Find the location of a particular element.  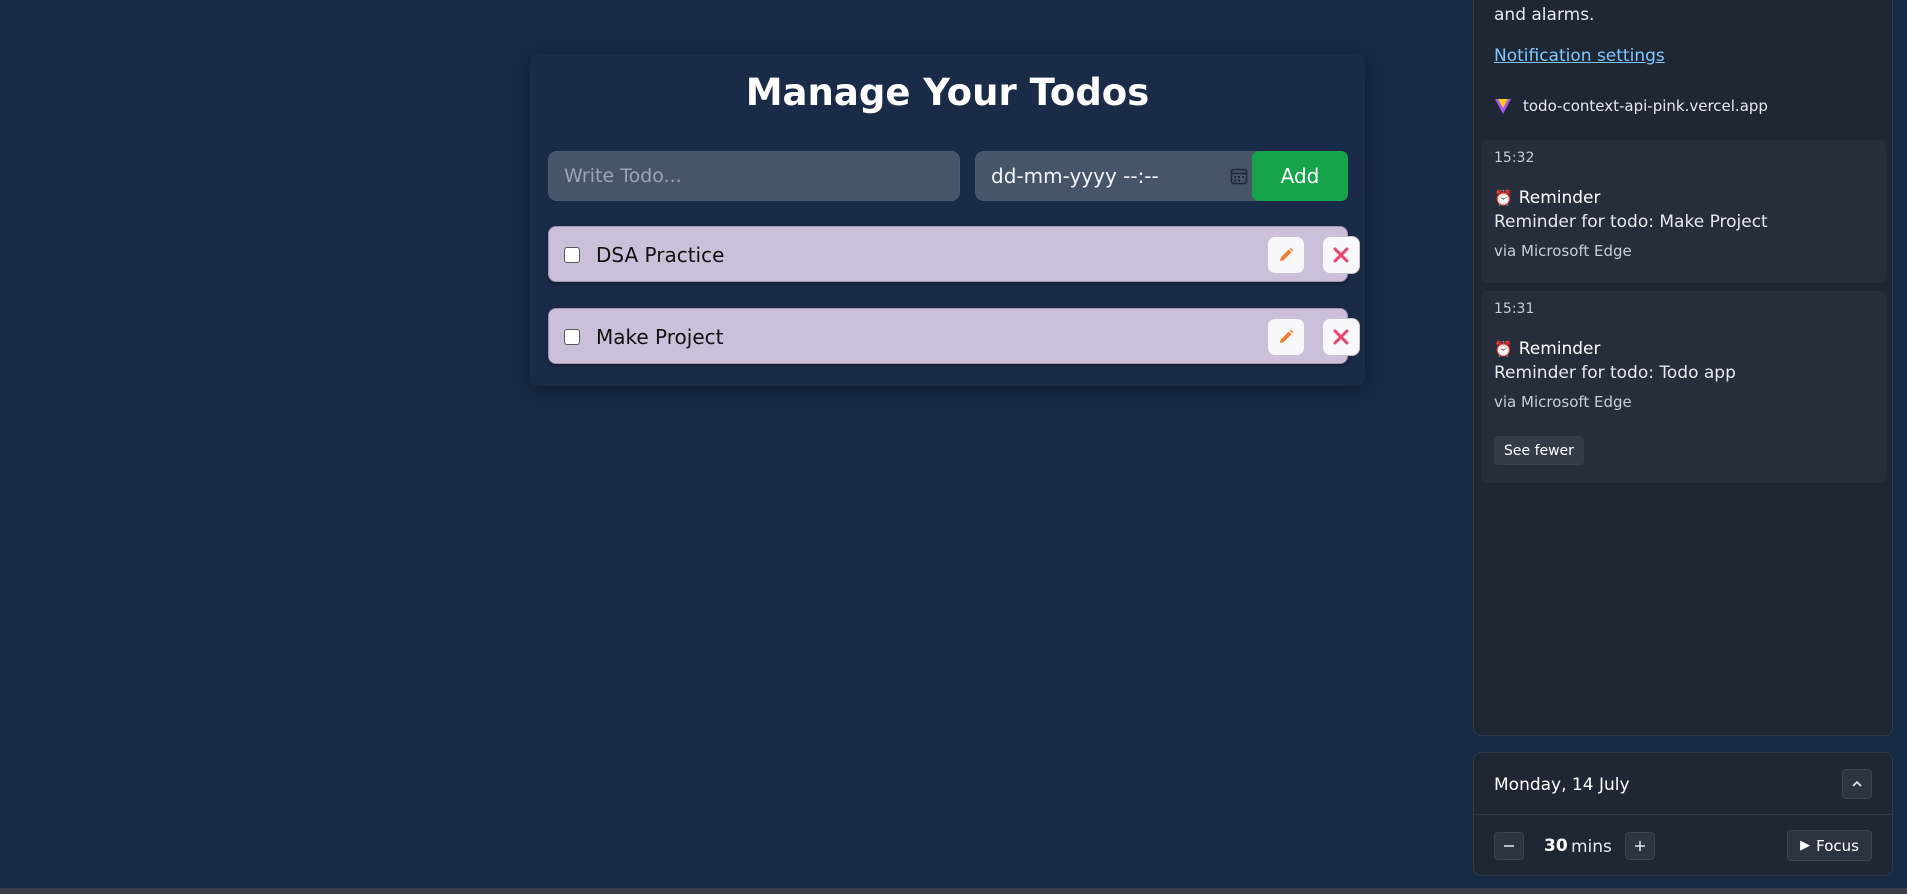

calendar-date: Monday, 14 July is located at coordinates (1562, 785).